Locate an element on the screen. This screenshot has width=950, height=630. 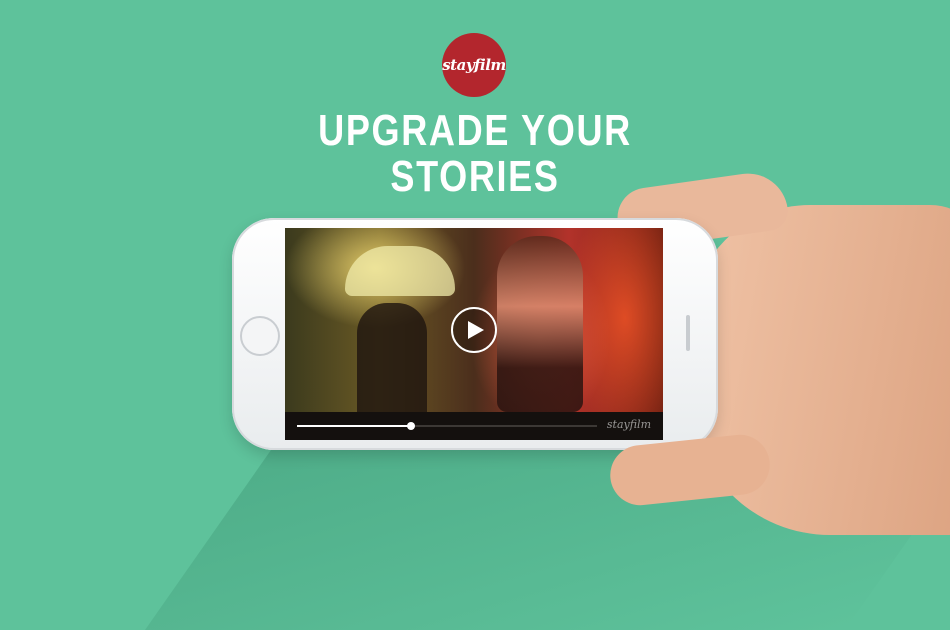
headline-line-1: UPGRADE YOUR is located at coordinates (475, 130).